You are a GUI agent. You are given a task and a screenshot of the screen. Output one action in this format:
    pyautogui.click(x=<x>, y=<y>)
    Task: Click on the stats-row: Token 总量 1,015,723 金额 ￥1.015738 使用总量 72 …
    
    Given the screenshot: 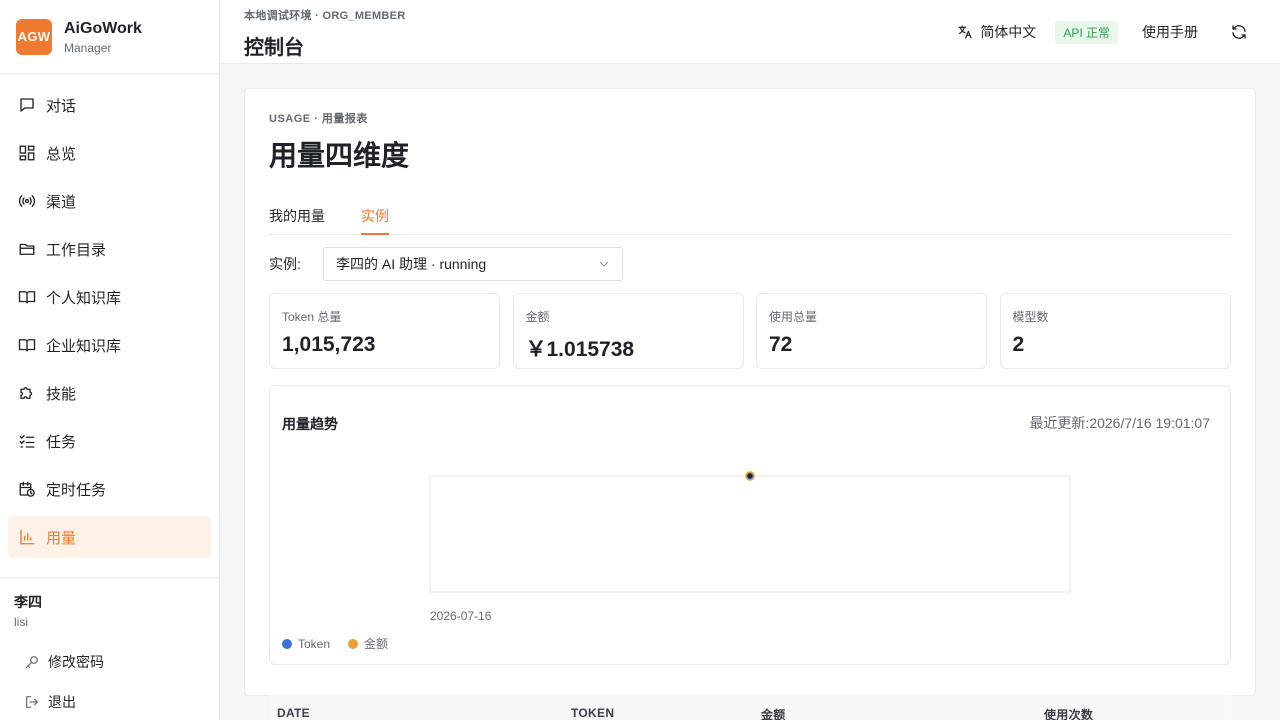 What is the action you would take?
    pyautogui.click(x=750, y=331)
    